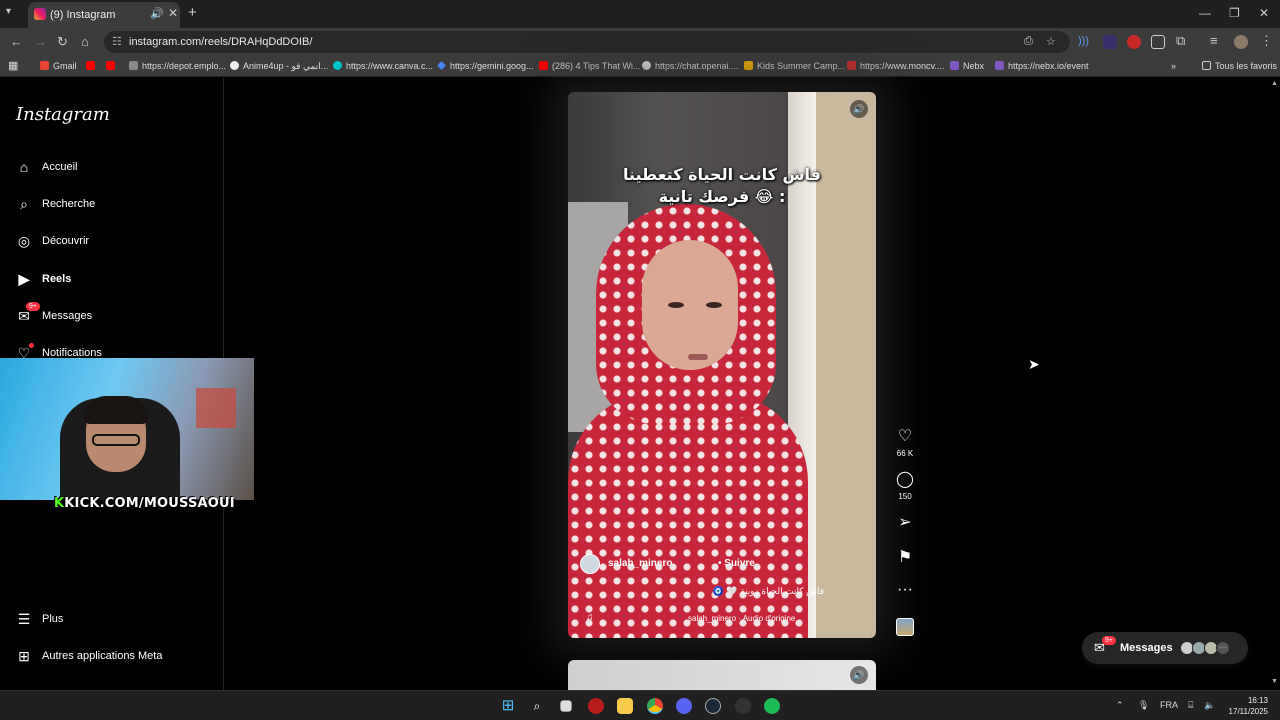  I want to click on page-scrollbar: ▲ ▼, so click(1275, 384).